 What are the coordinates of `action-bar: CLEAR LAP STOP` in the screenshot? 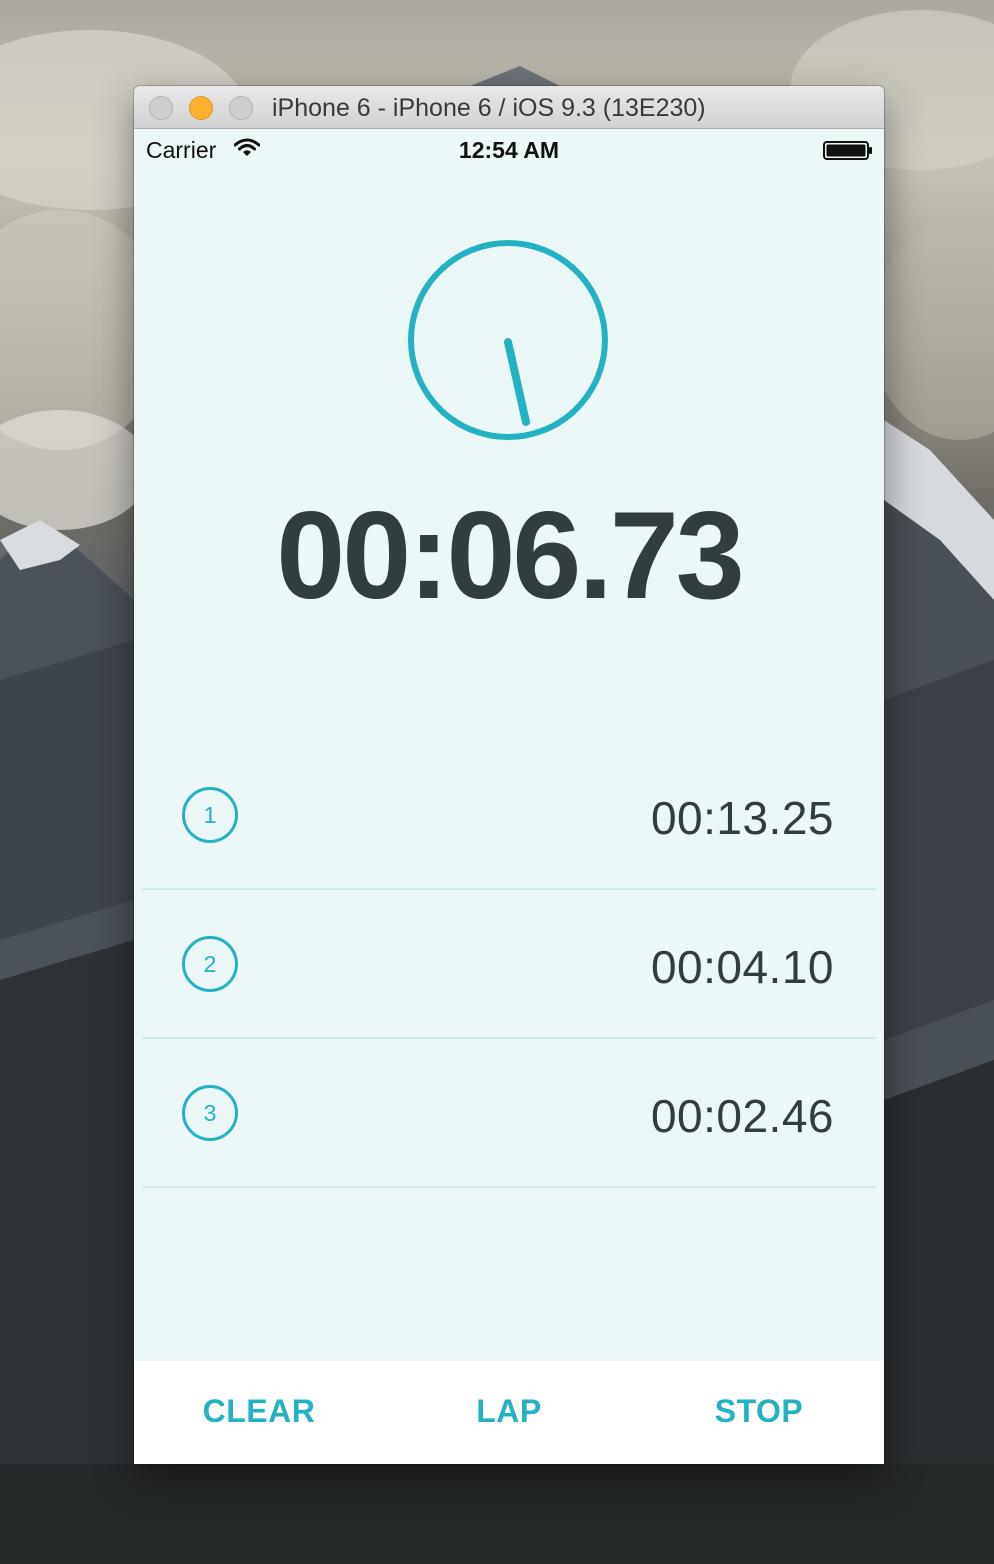 It's located at (509, 1412).